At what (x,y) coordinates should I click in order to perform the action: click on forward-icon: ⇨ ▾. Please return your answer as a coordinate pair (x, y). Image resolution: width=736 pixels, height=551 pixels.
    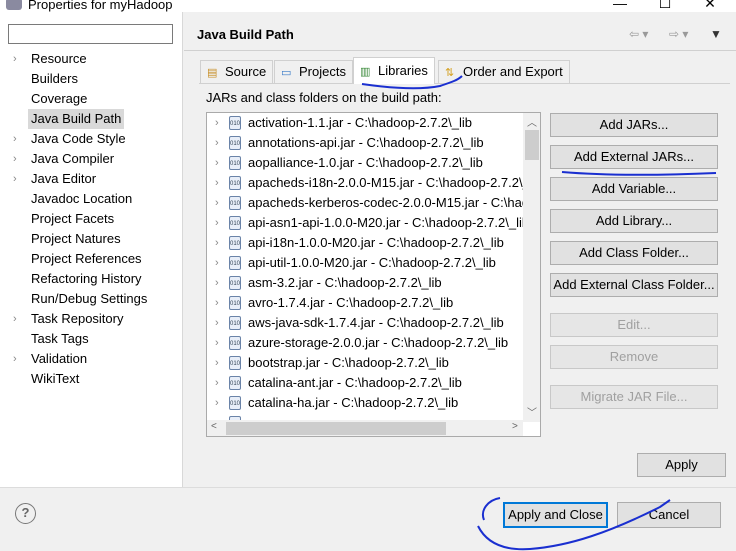
    Looking at the image, I should click on (678, 34).